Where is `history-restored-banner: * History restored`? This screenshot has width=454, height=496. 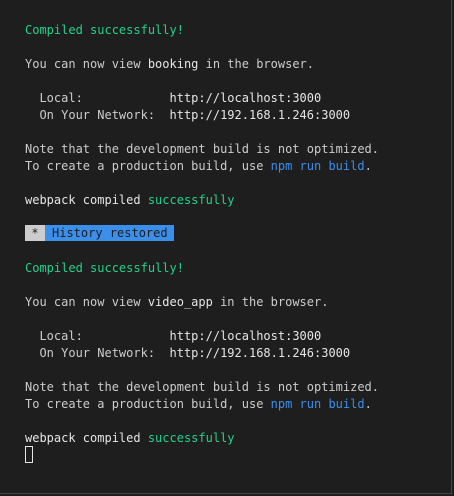 history-restored-banner: * History restored is located at coordinates (99, 233).